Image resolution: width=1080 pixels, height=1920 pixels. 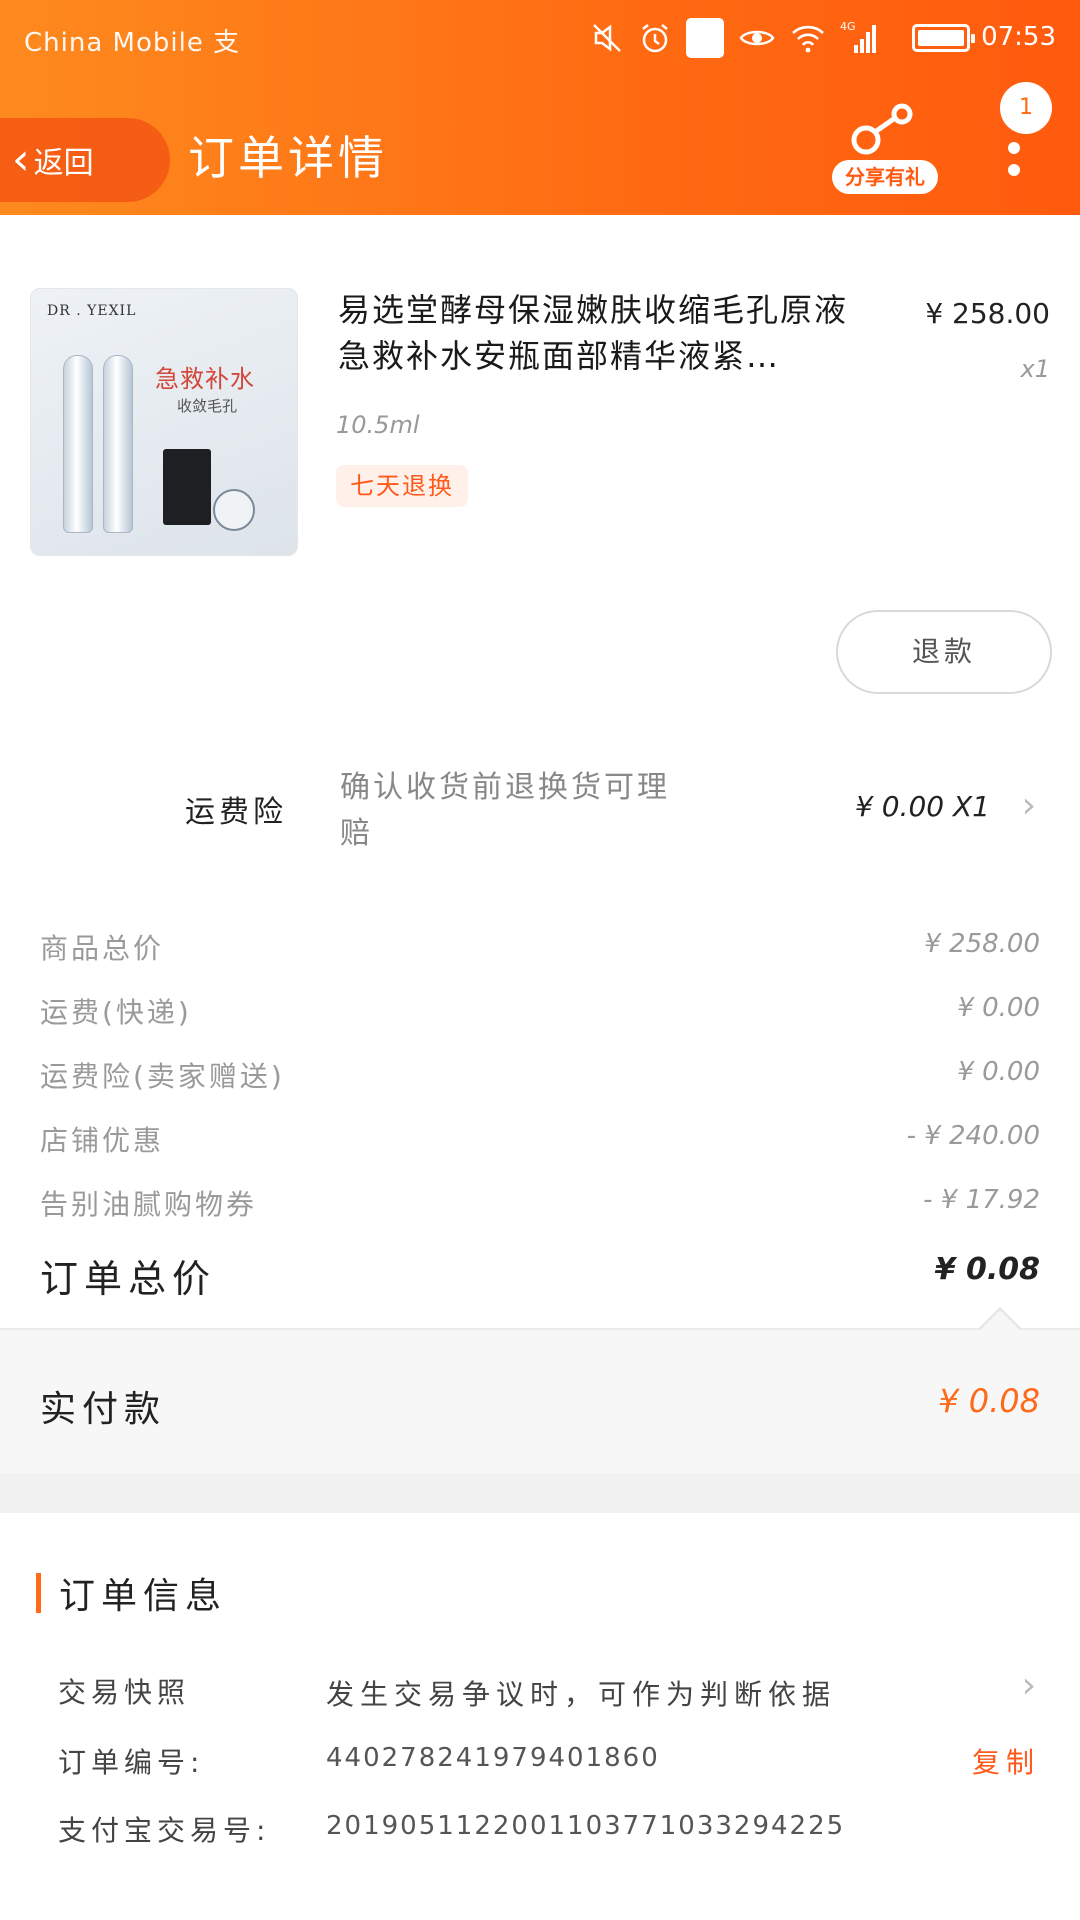 I want to click on copy-button: 复制, so click(x=1006, y=1761).